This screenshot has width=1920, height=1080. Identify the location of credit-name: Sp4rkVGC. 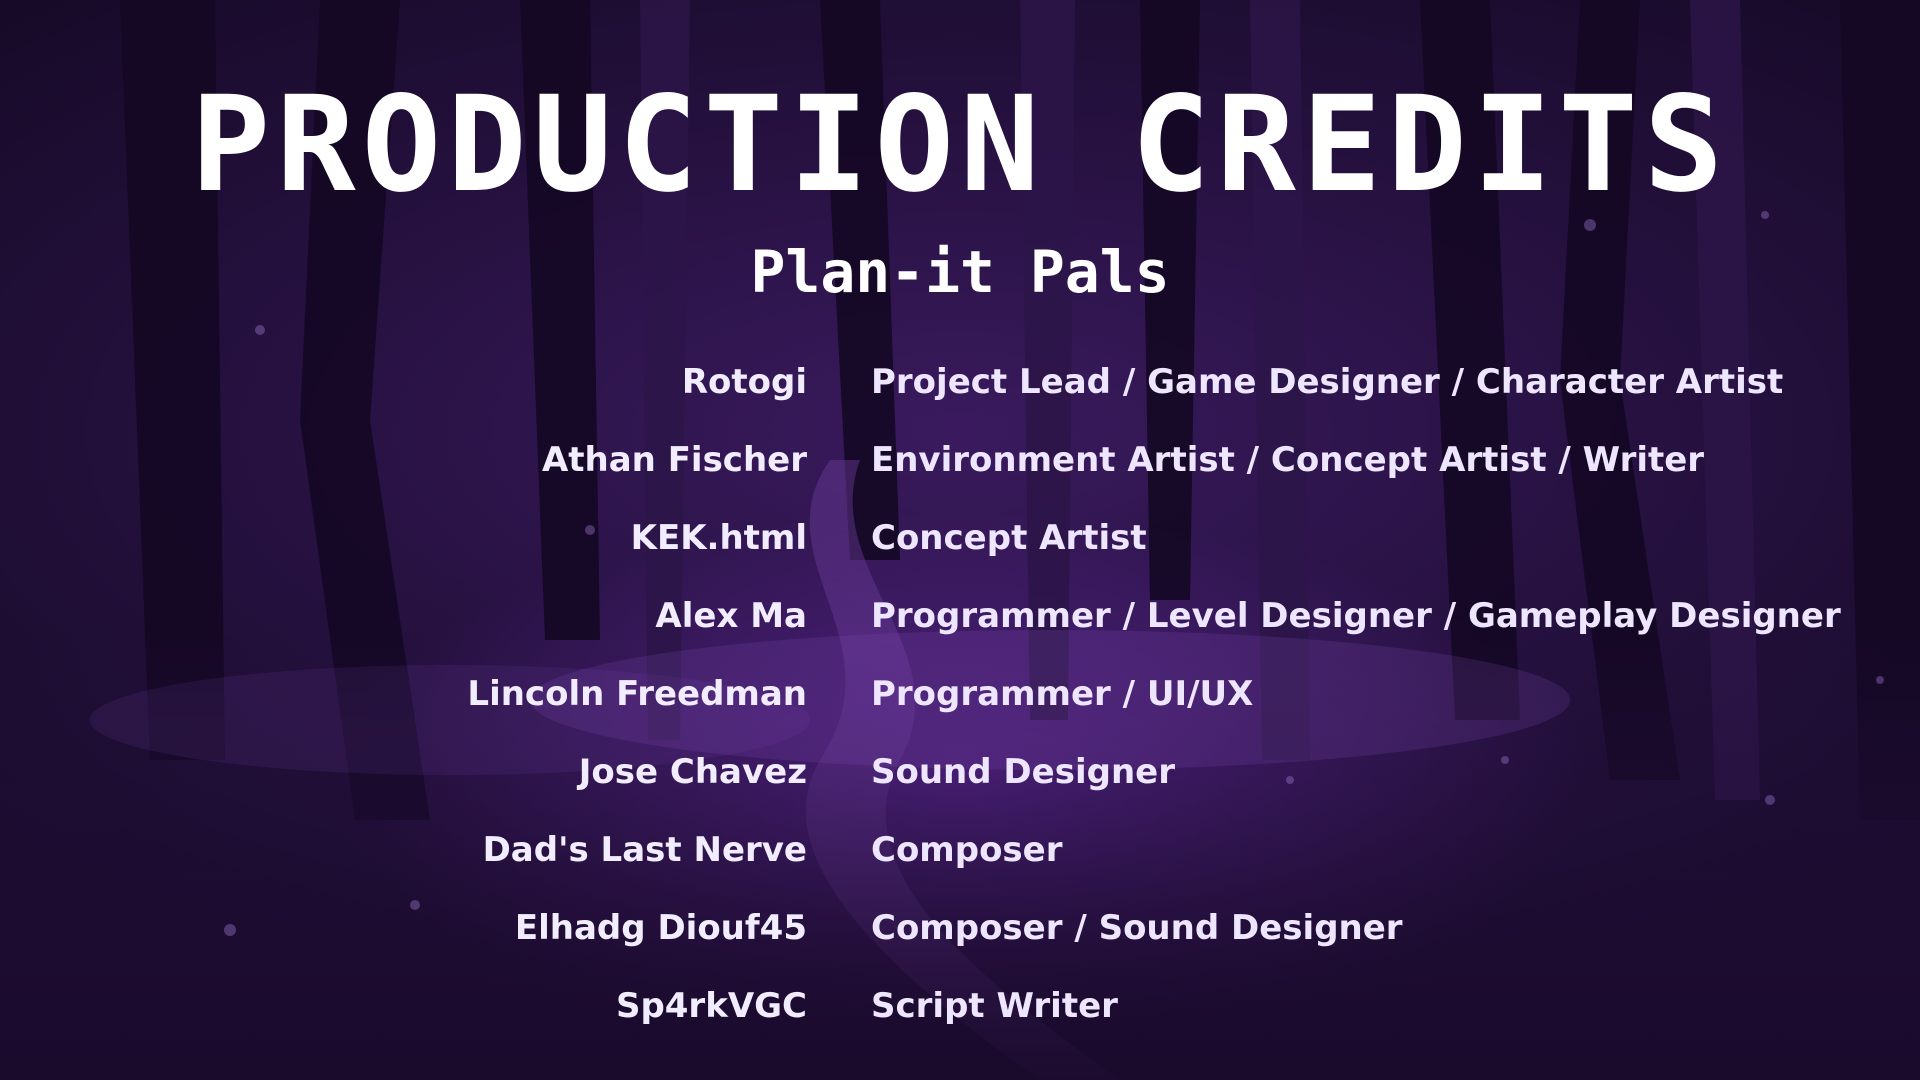
(711, 1006).